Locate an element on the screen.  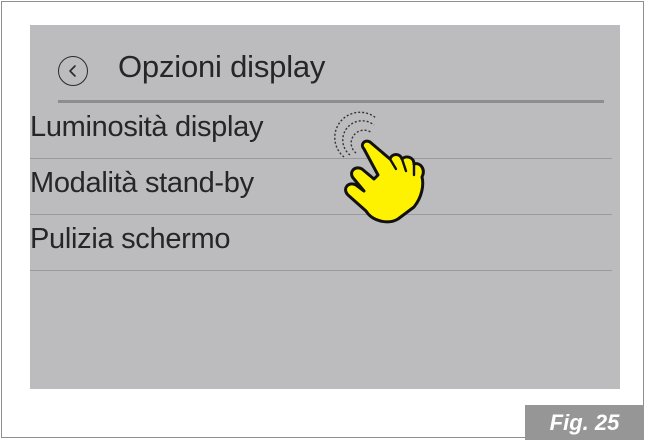
menu-item-pulizia-schermo: Pulizia schermo is located at coordinates (321, 243).